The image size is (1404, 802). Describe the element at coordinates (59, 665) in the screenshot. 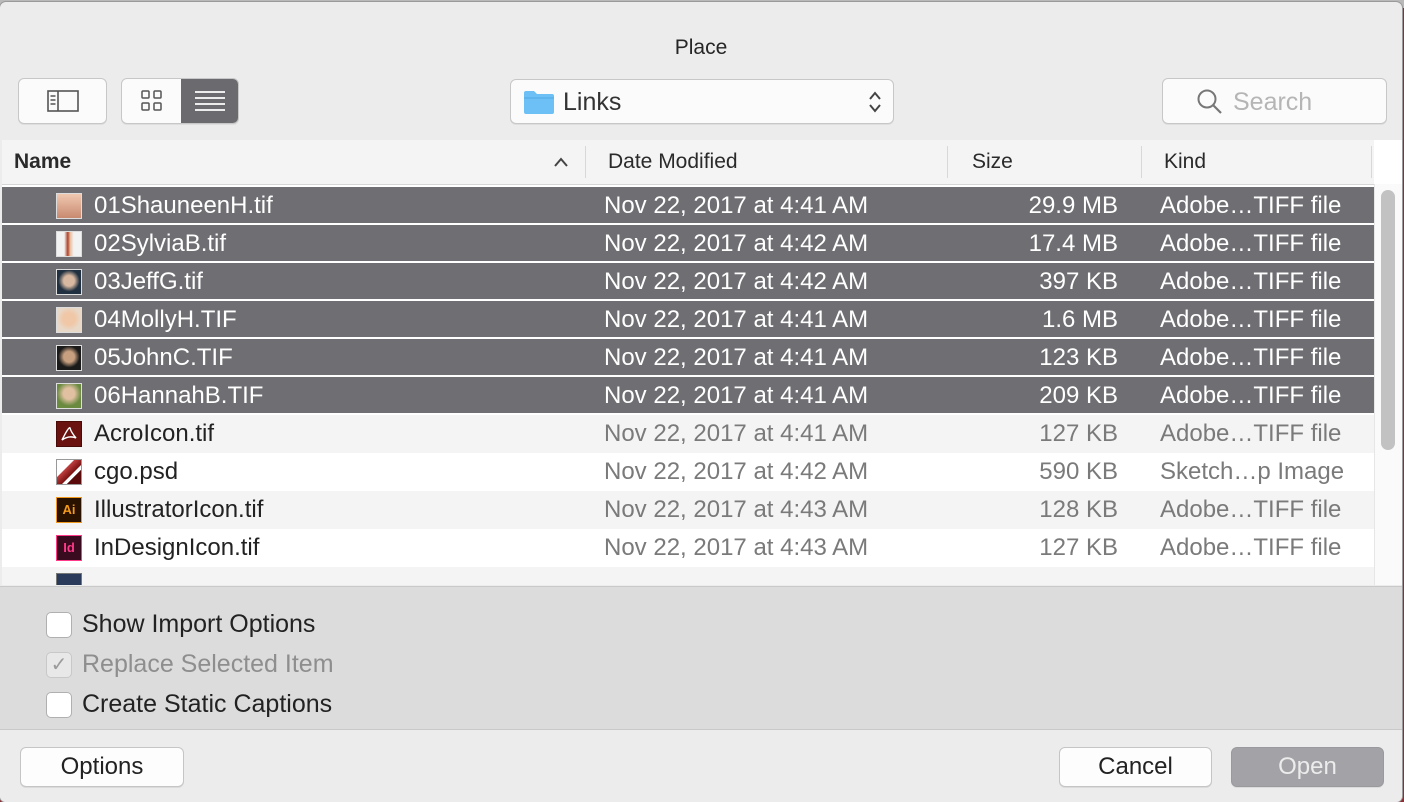

I see `replace-selected-item-checkbox: ✓` at that location.